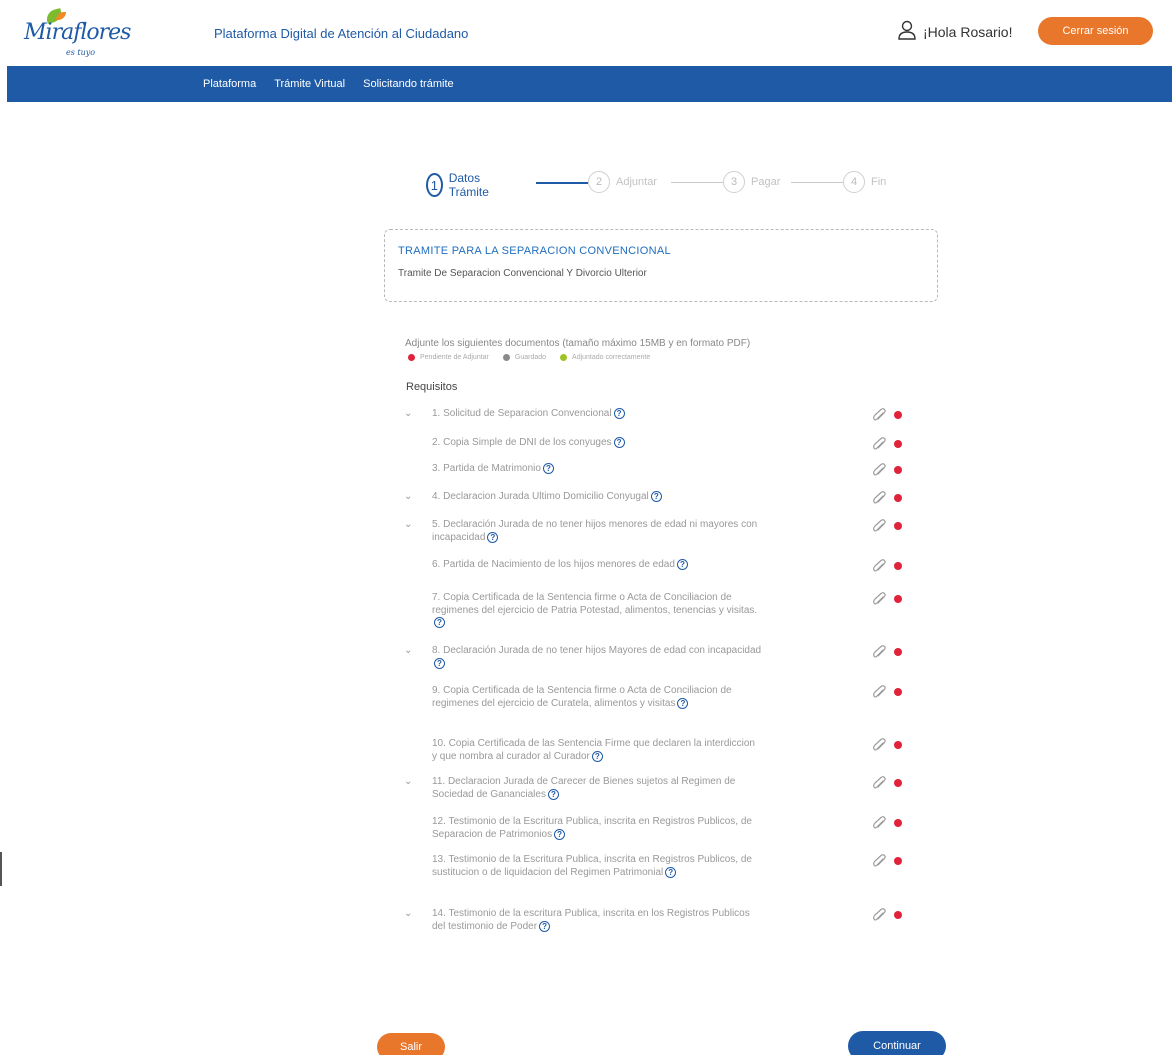 The width and height of the screenshot is (1172, 1055). What do you see at coordinates (411, 1044) in the screenshot?
I see `exit-button: Salir` at bounding box center [411, 1044].